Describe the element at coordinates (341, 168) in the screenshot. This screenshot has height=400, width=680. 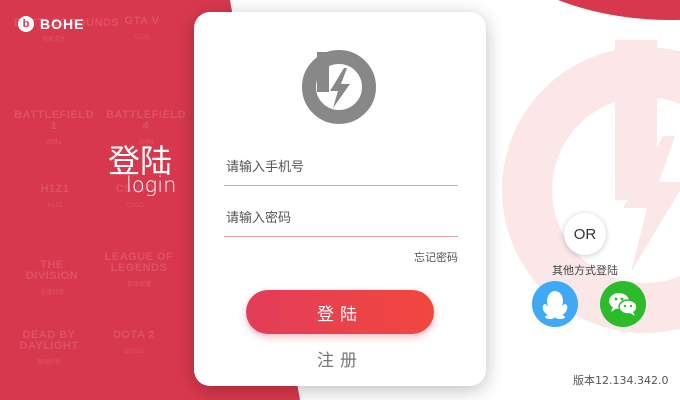
I see `phone-input` at that location.